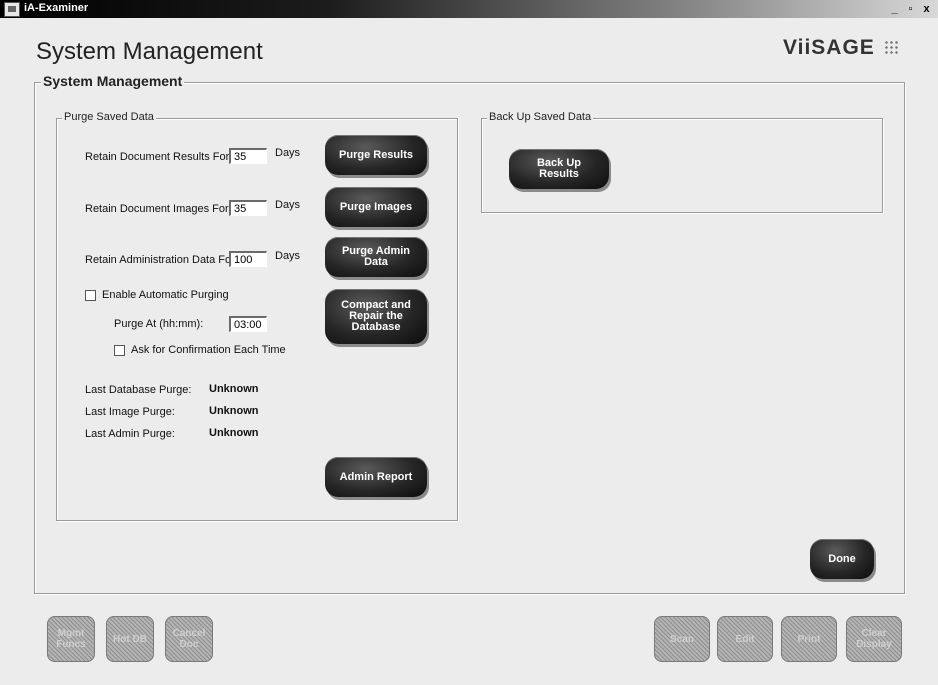 The image size is (938, 685). Describe the element at coordinates (376, 257) in the screenshot. I see `purge-admin-button: Purge Admin Data` at that location.